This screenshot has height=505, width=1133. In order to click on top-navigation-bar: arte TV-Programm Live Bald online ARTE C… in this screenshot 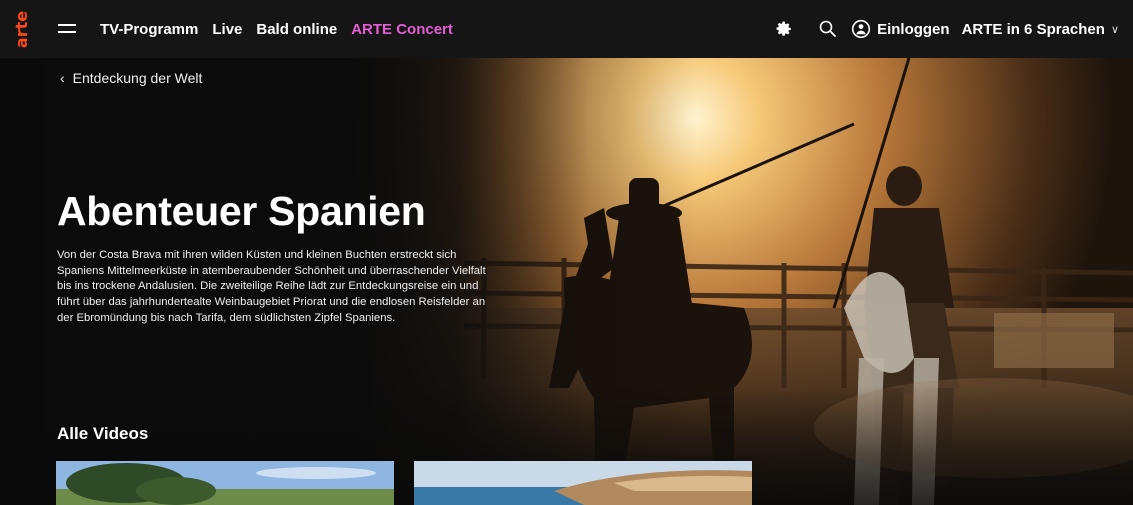, I will do `click(566, 29)`.